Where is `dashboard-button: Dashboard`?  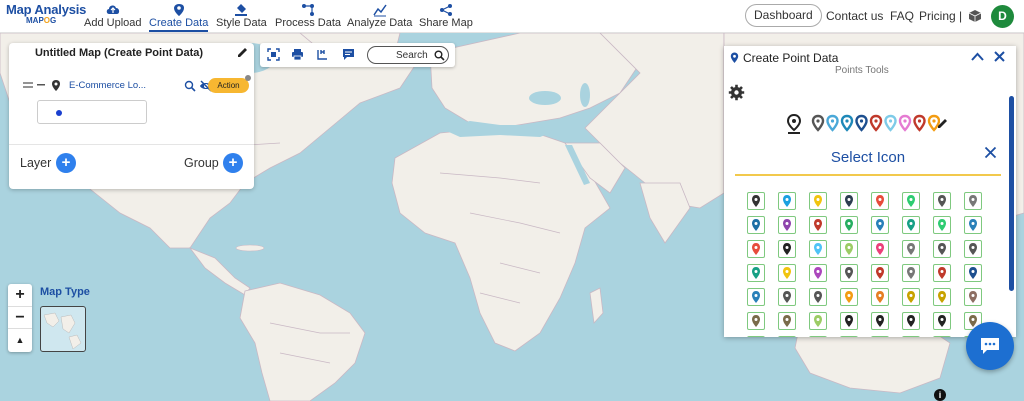
dashboard-button: Dashboard is located at coordinates (783, 15).